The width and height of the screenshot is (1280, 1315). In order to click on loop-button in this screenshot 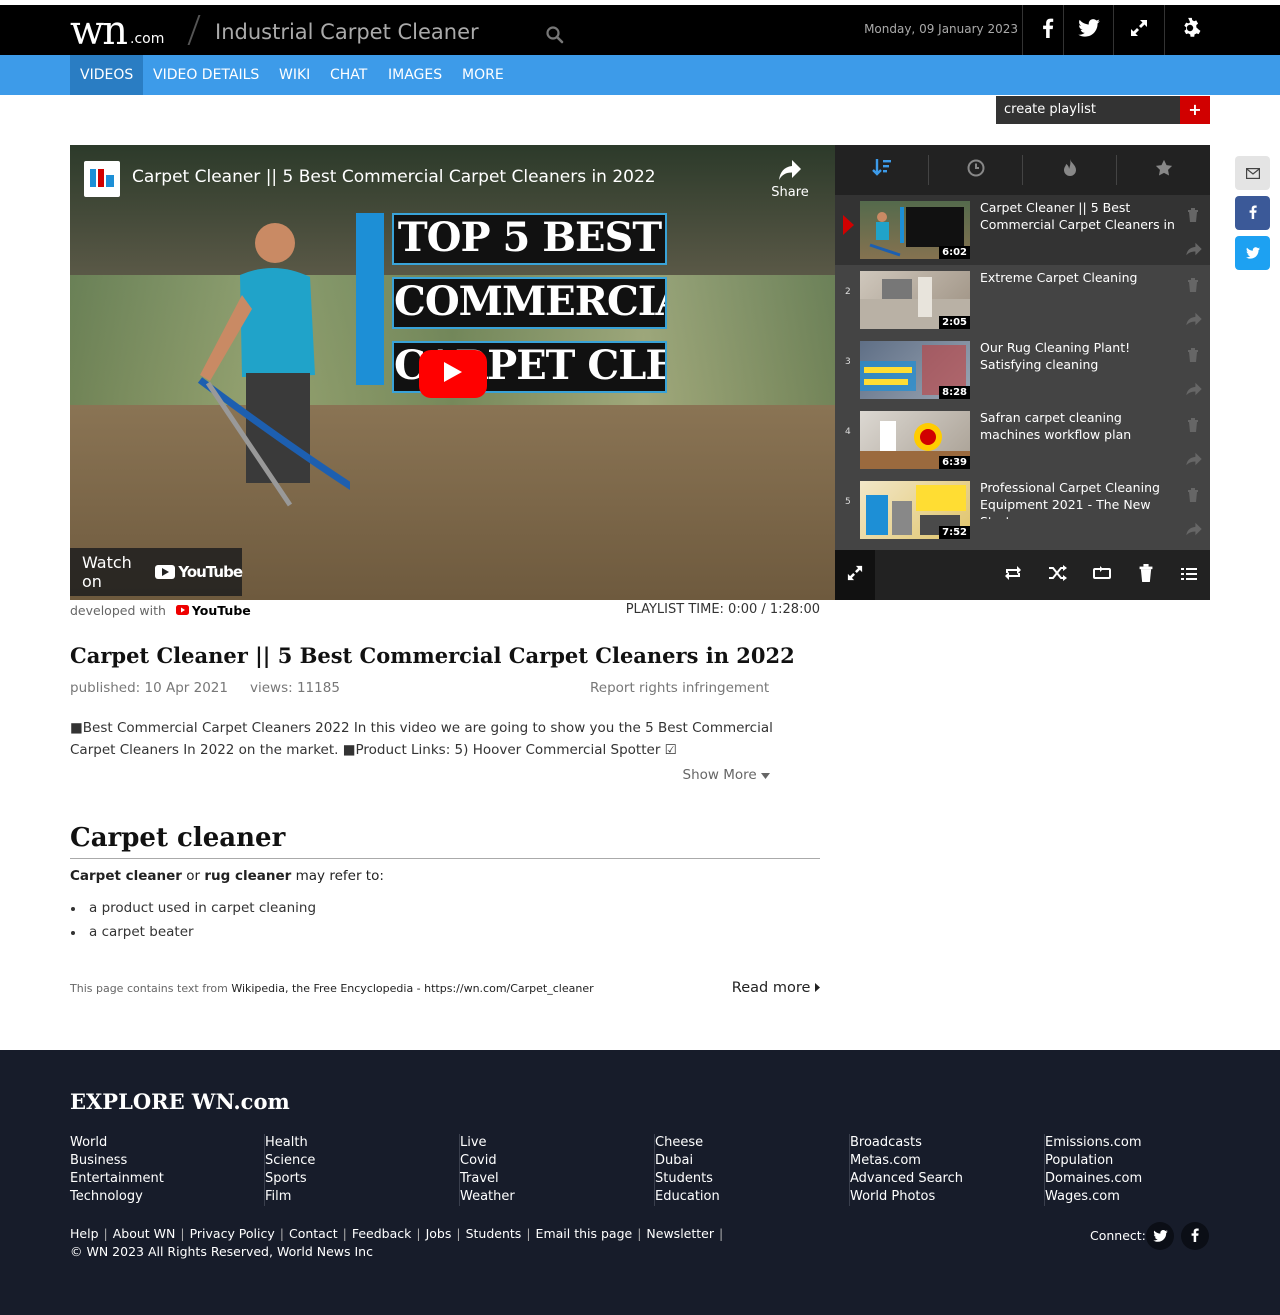, I will do `click(1102, 575)`.